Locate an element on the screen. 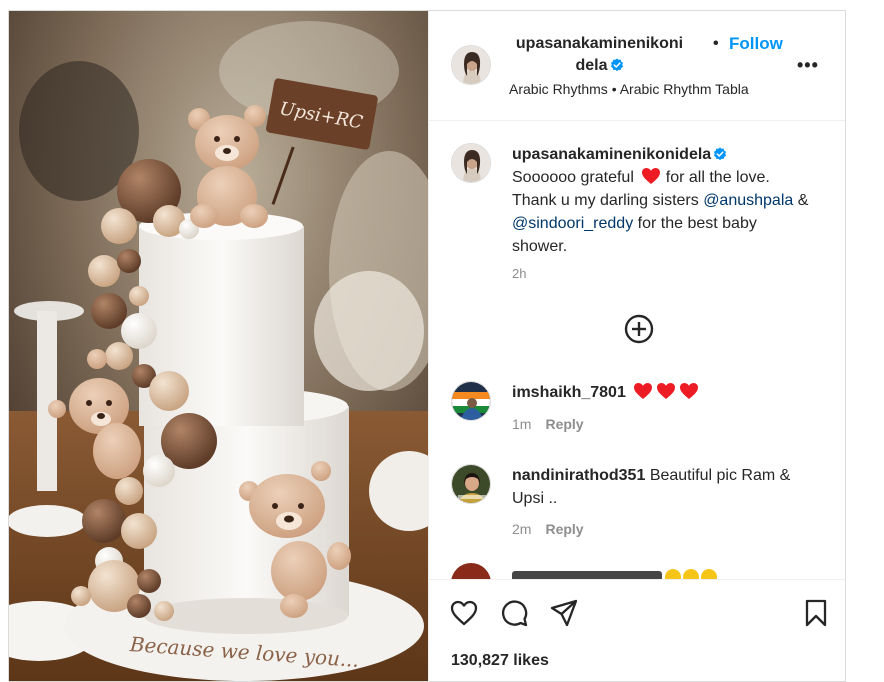  comment-meta: 2m Reply is located at coordinates (548, 529).